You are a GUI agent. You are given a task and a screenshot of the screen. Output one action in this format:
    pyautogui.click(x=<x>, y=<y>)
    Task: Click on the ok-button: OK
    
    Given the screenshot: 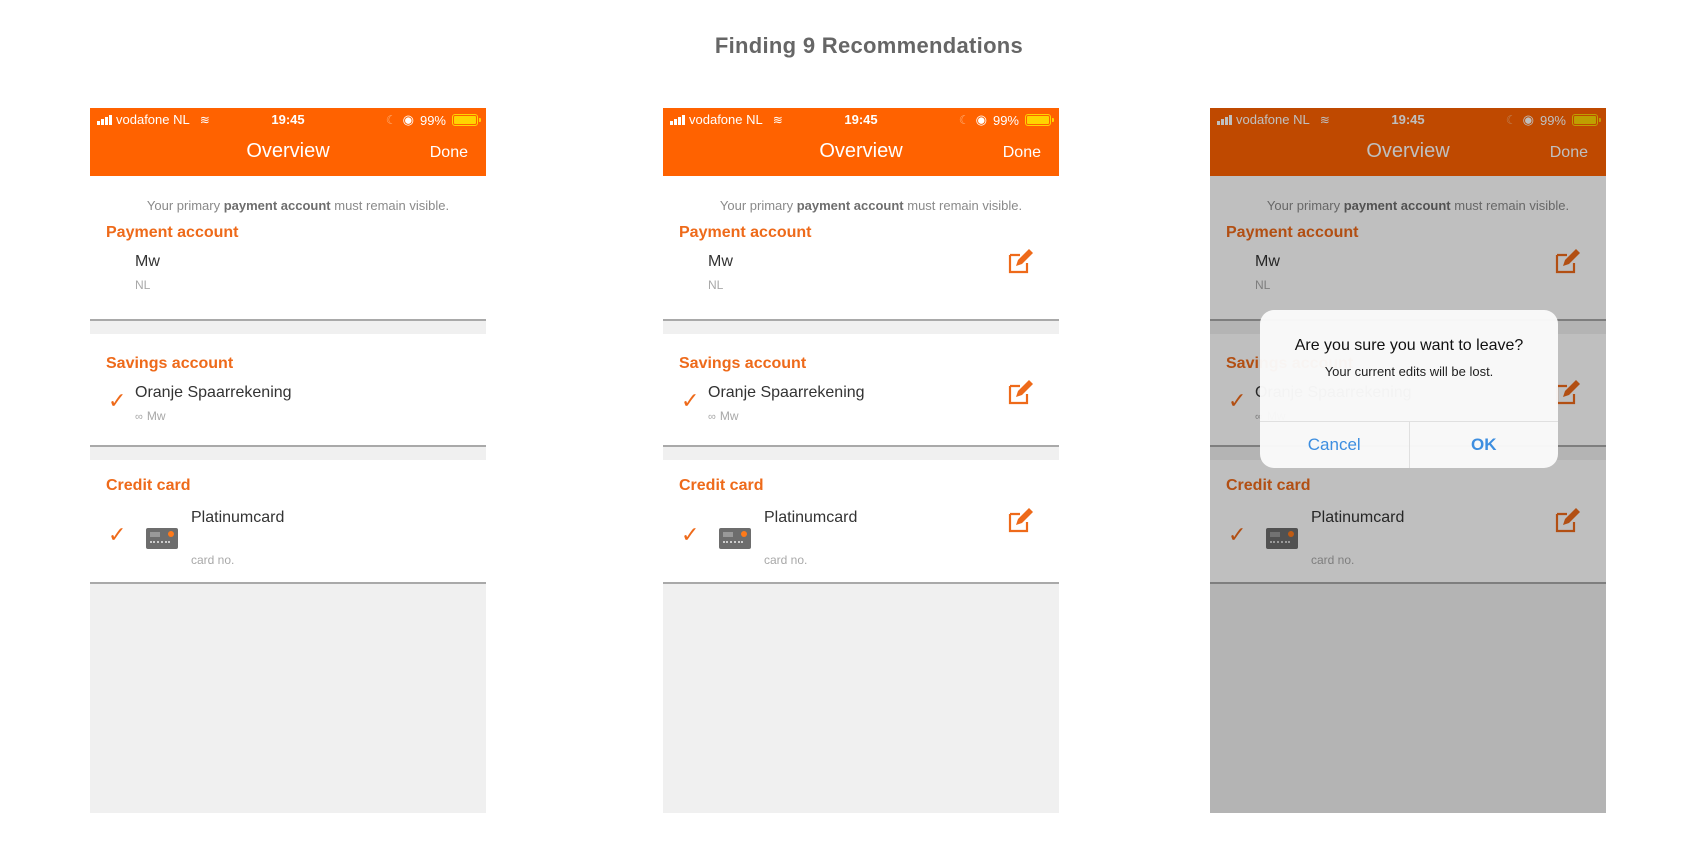 What is the action you would take?
    pyautogui.click(x=1483, y=445)
    